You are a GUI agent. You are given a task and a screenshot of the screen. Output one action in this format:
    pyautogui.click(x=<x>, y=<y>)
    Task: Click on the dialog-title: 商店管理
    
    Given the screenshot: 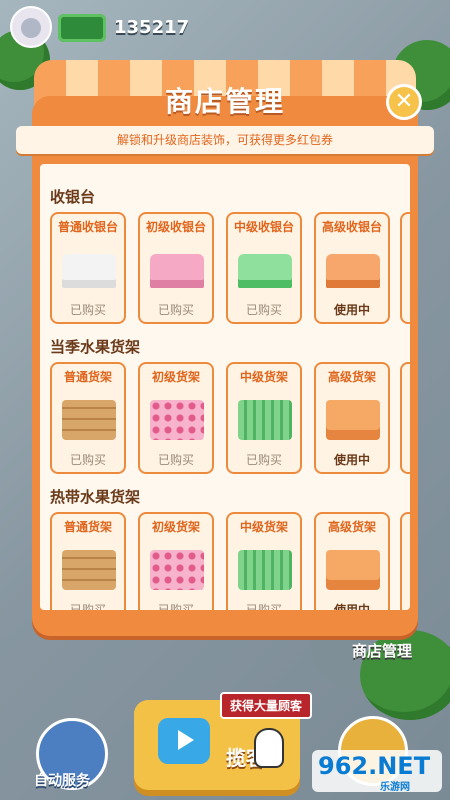 What is the action you would take?
    pyautogui.click(x=224, y=101)
    